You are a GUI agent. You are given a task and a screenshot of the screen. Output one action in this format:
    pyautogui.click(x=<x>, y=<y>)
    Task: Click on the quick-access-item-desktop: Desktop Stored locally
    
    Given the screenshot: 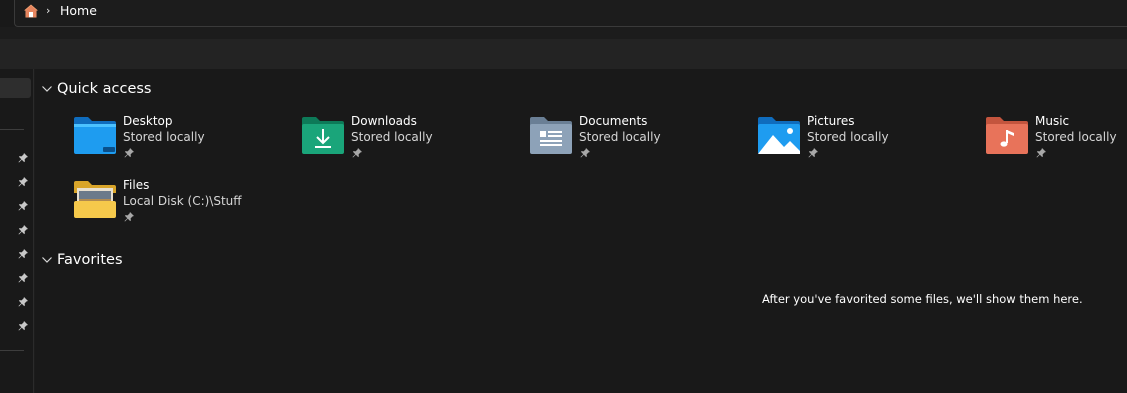 What is the action you would take?
    pyautogui.click(x=183, y=137)
    